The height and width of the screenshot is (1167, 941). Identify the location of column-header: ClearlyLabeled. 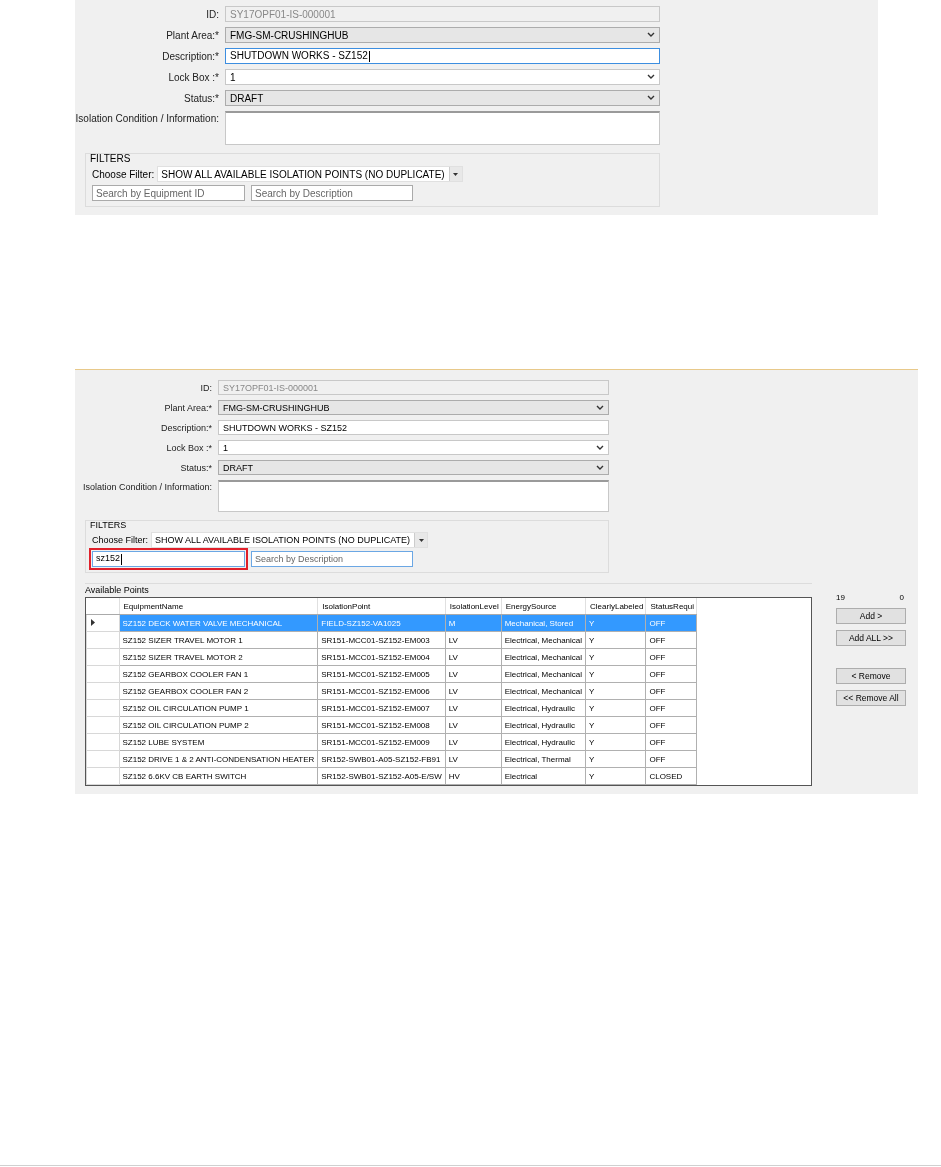
(615, 606).